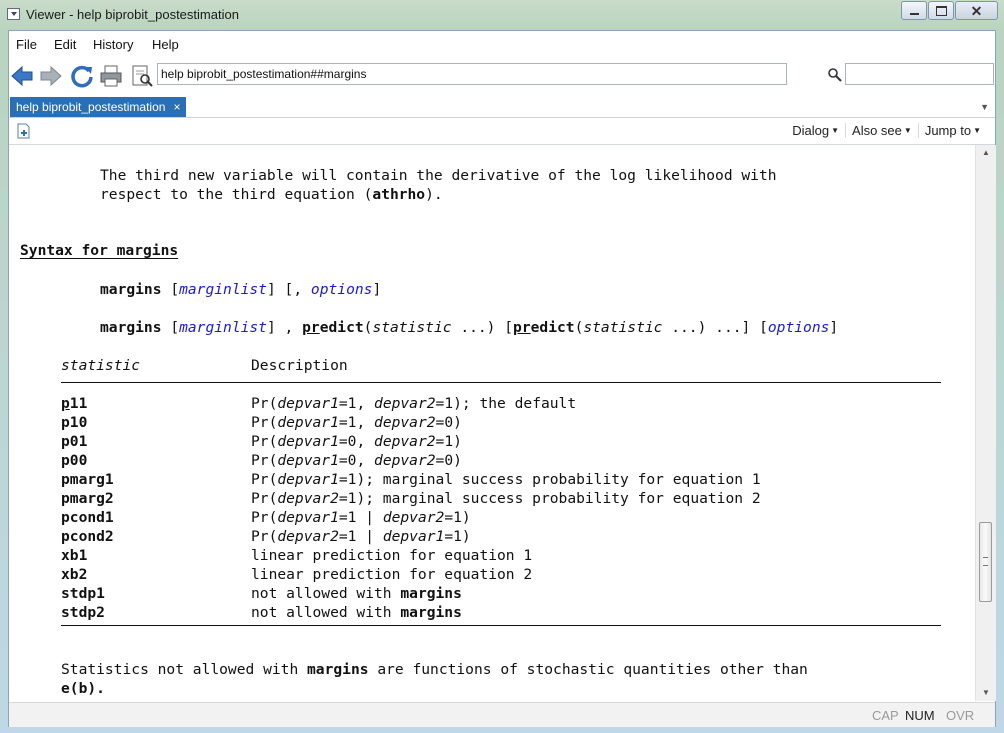  Describe the element at coordinates (132, 14) in the screenshot. I see `window-title: Viewer - help biprobit_postestimation` at that location.